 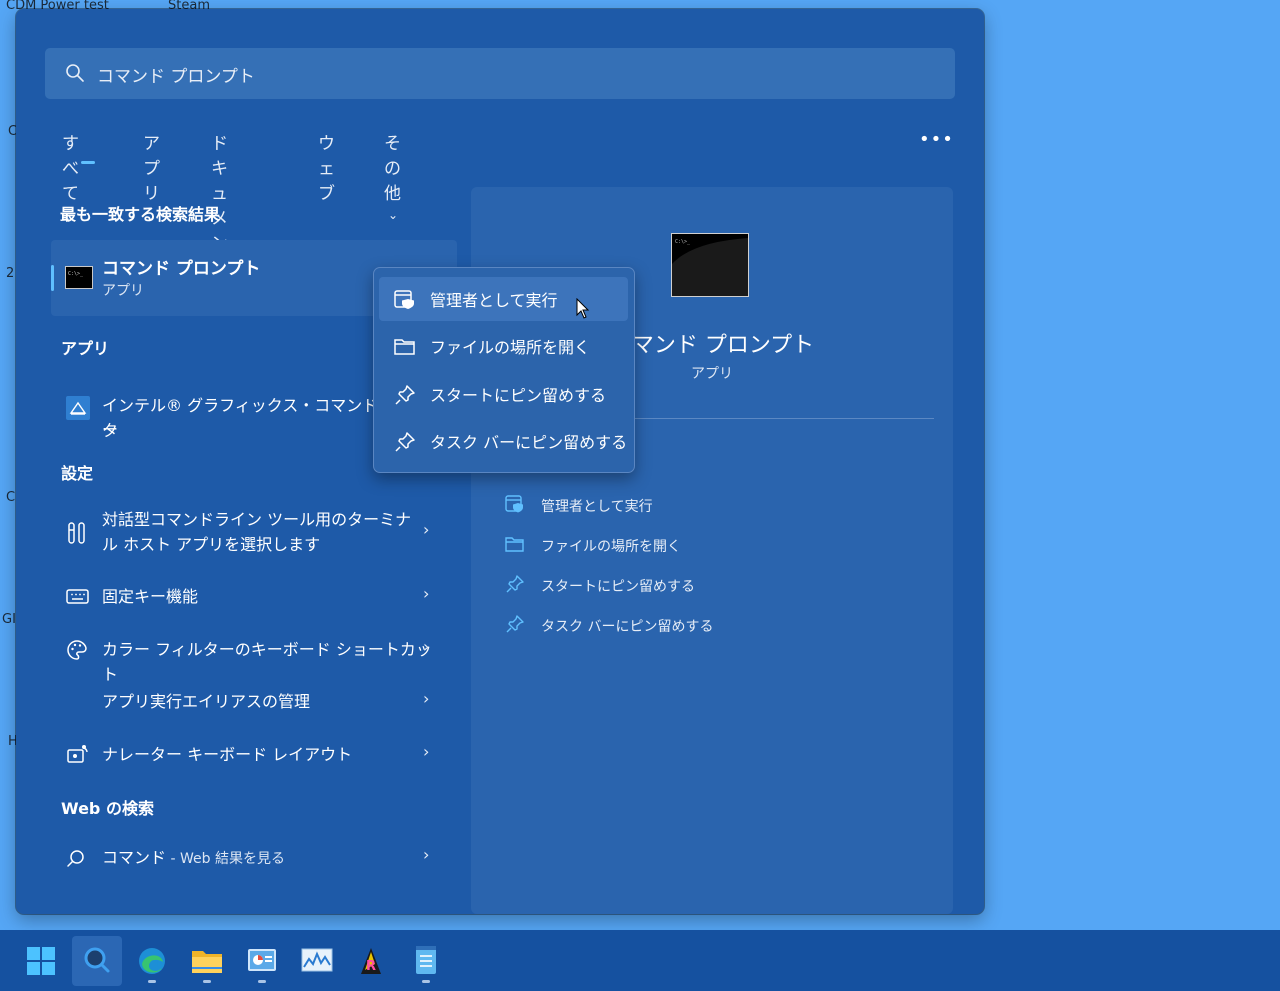 I want to click on taskbar-search-button, so click(x=97, y=961).